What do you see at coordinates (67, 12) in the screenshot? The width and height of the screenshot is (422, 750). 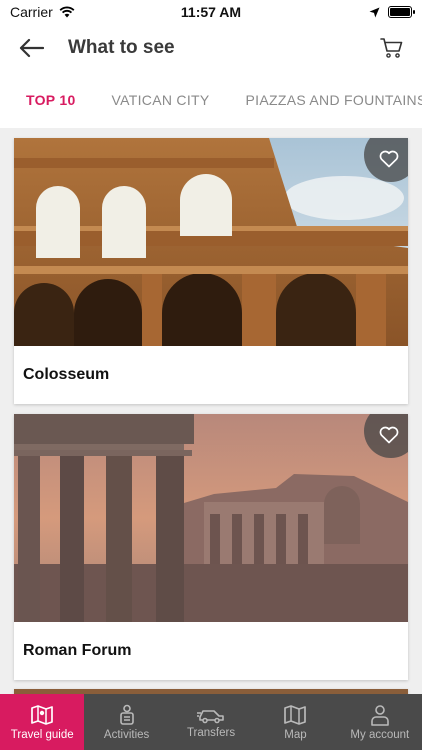 I see `wifi-icon` at bounding box center [67, 12].